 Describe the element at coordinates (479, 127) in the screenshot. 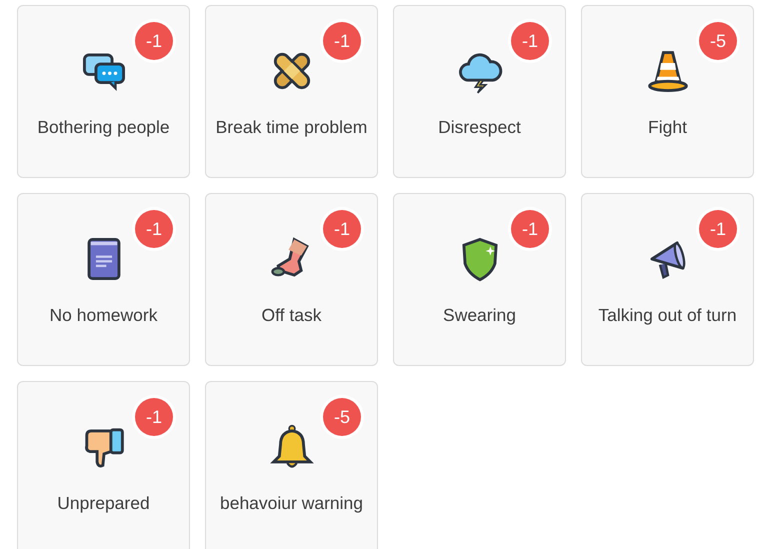

I see `behaviour-label: Disrespect` at that location.